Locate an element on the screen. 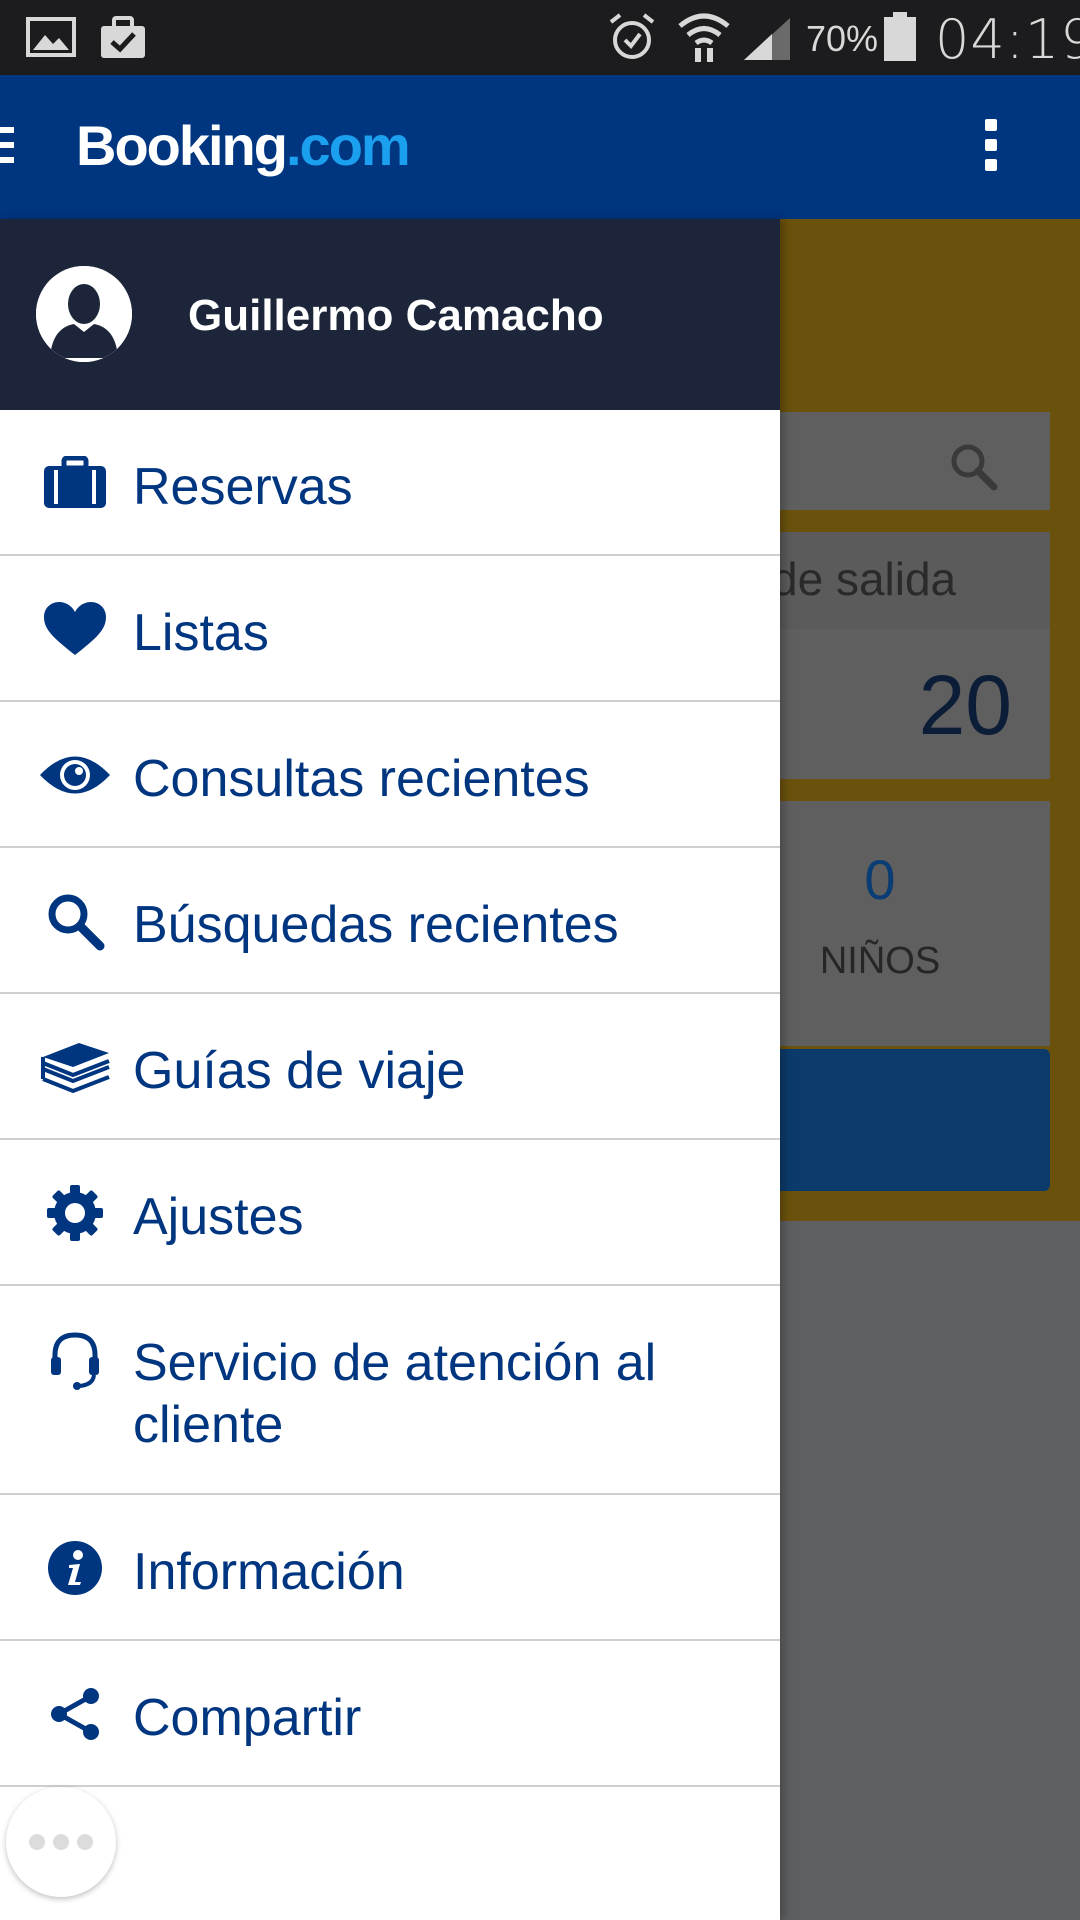 The height and width of the screenshot is (1920, 1080). checkout-date: 20 is located at coordinates (905, 704).